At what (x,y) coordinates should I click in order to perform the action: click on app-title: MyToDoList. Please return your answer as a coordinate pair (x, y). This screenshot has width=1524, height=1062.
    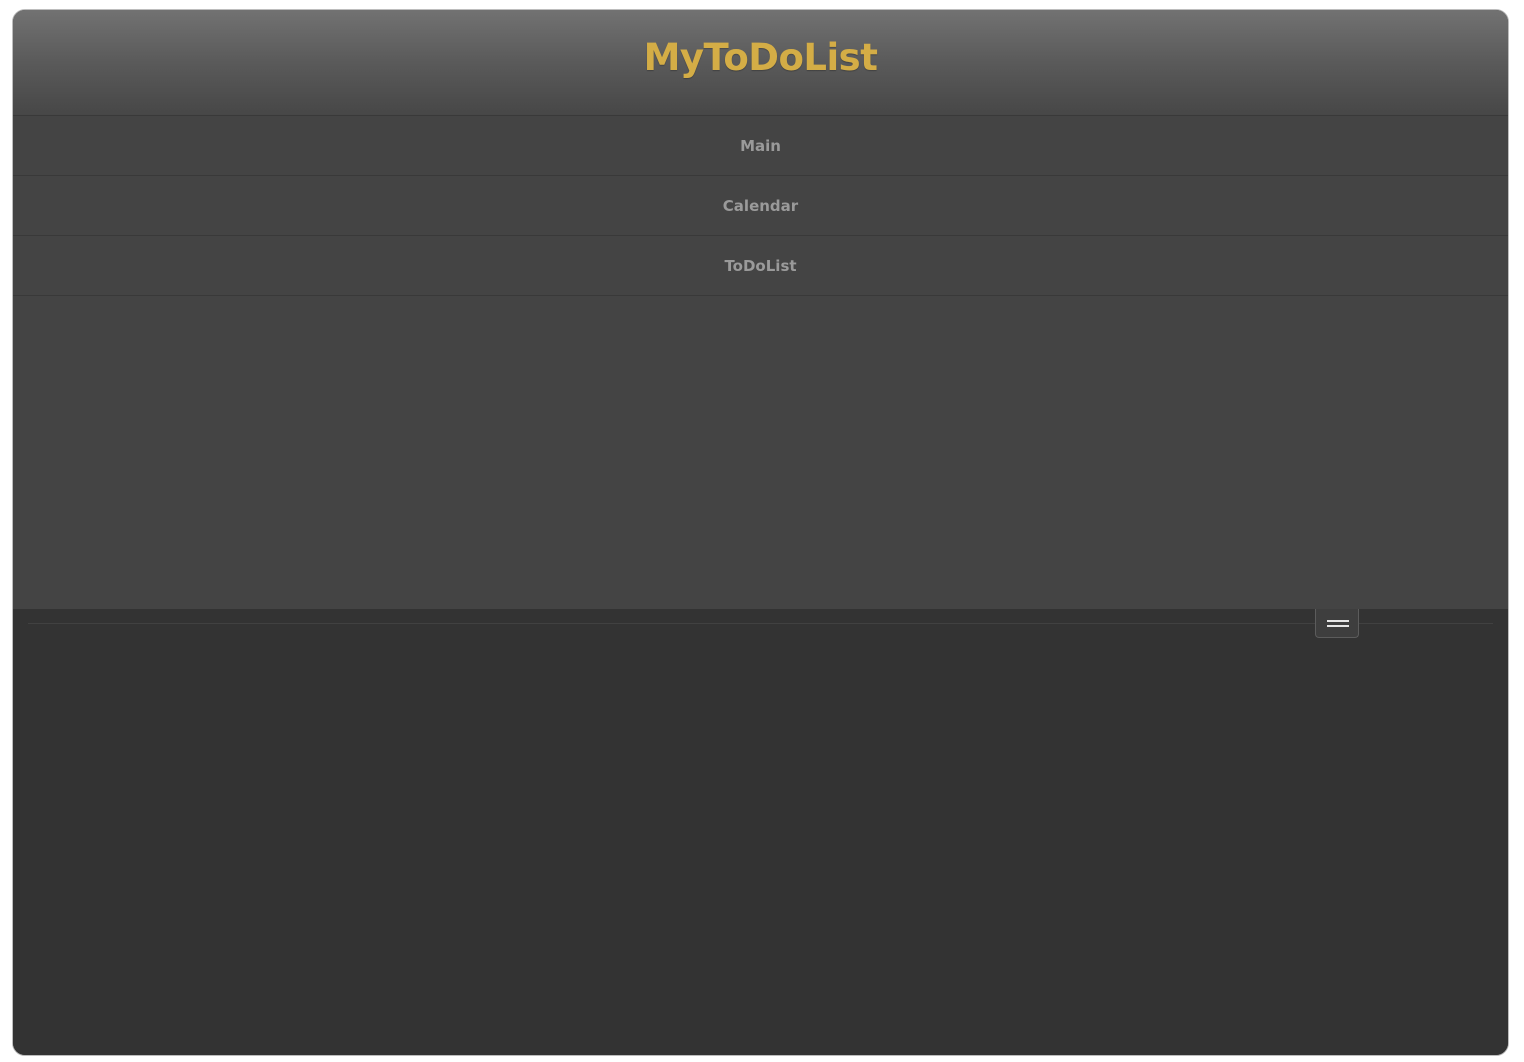
    Looking at the image, I should click on (760, 57).